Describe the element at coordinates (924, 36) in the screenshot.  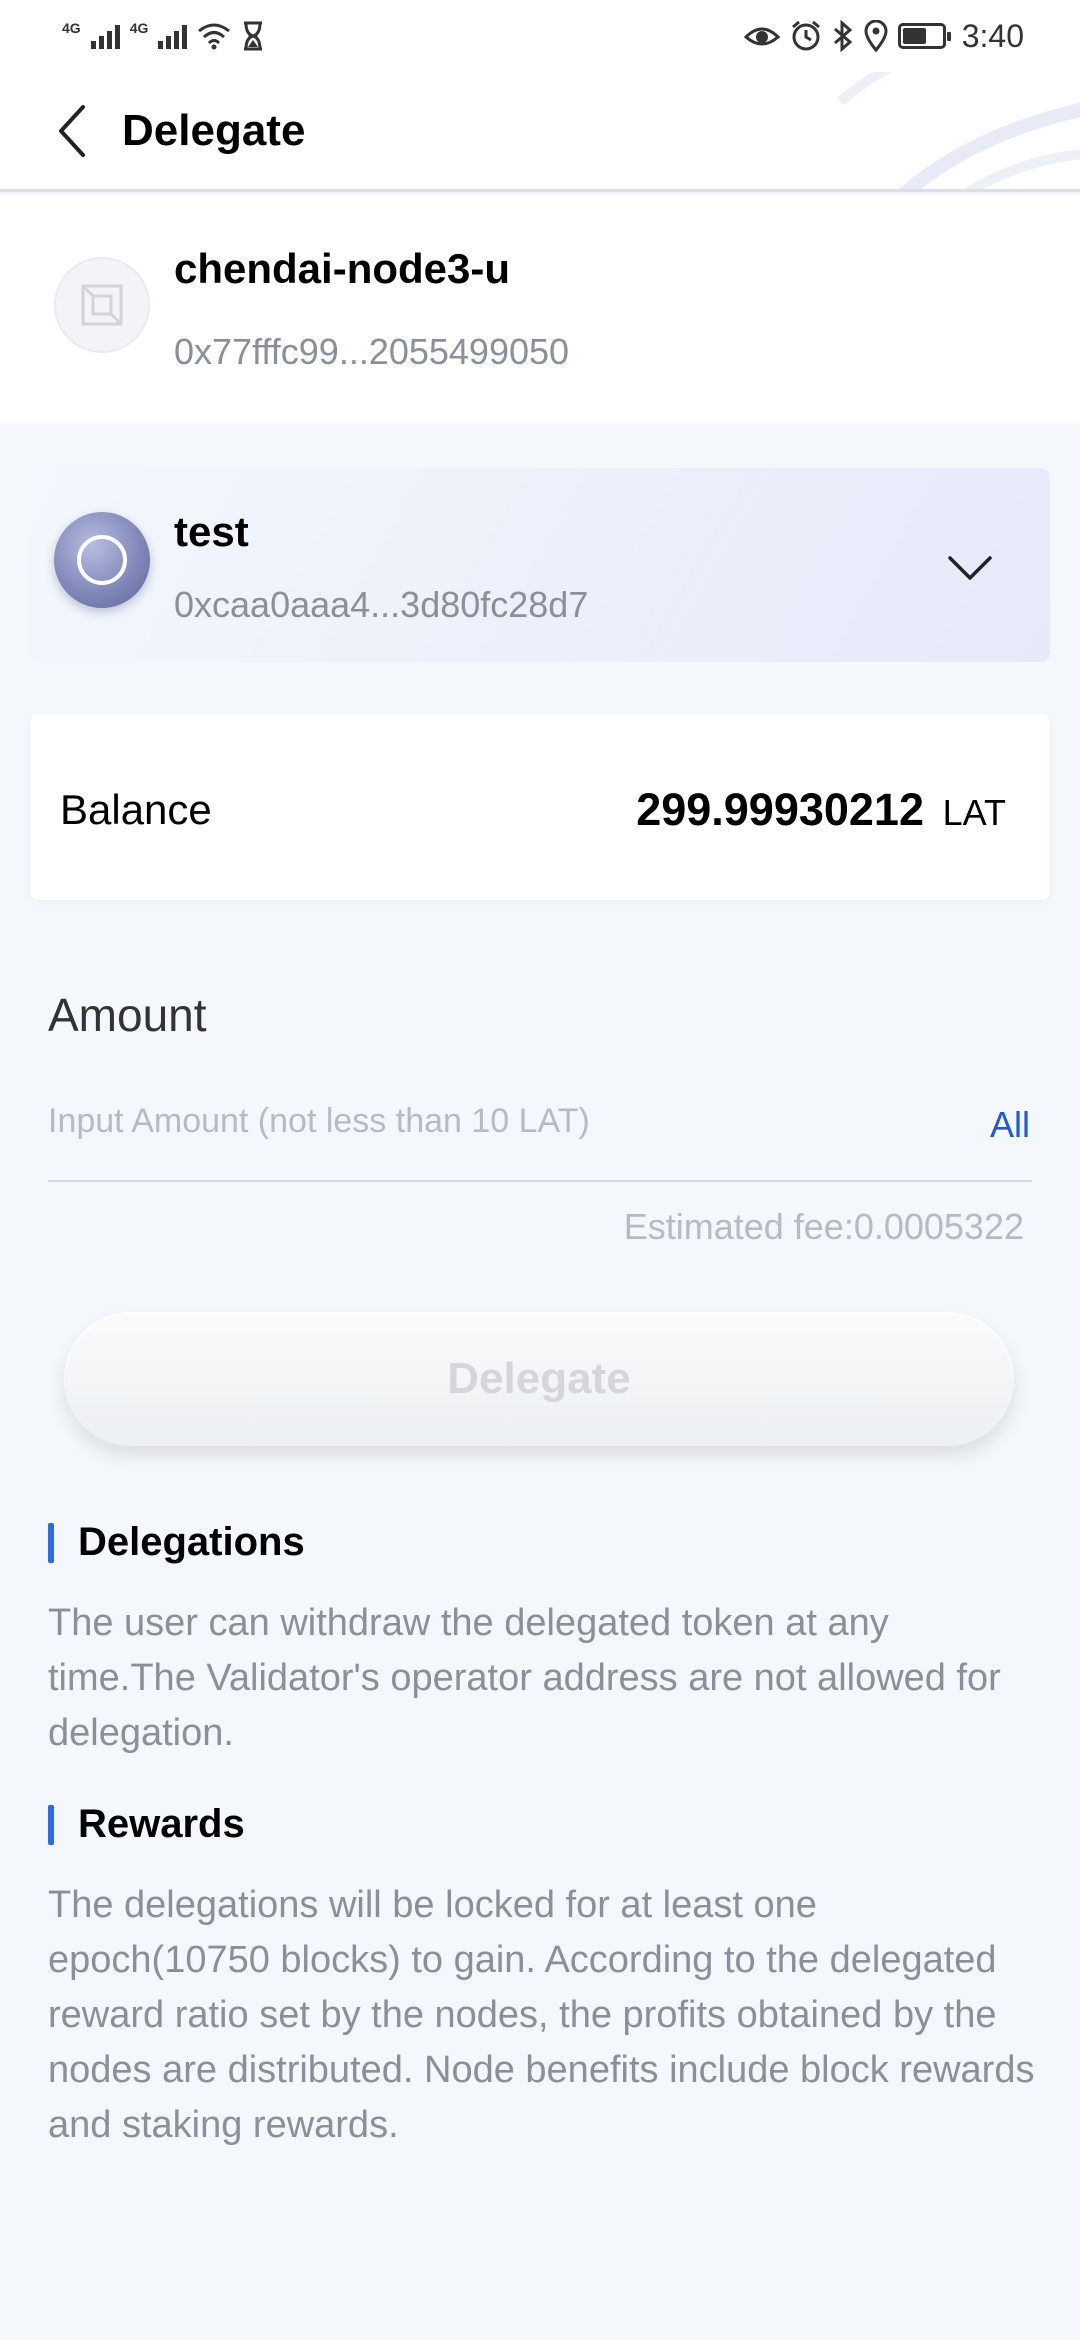
I see `battery-icon` at that location.